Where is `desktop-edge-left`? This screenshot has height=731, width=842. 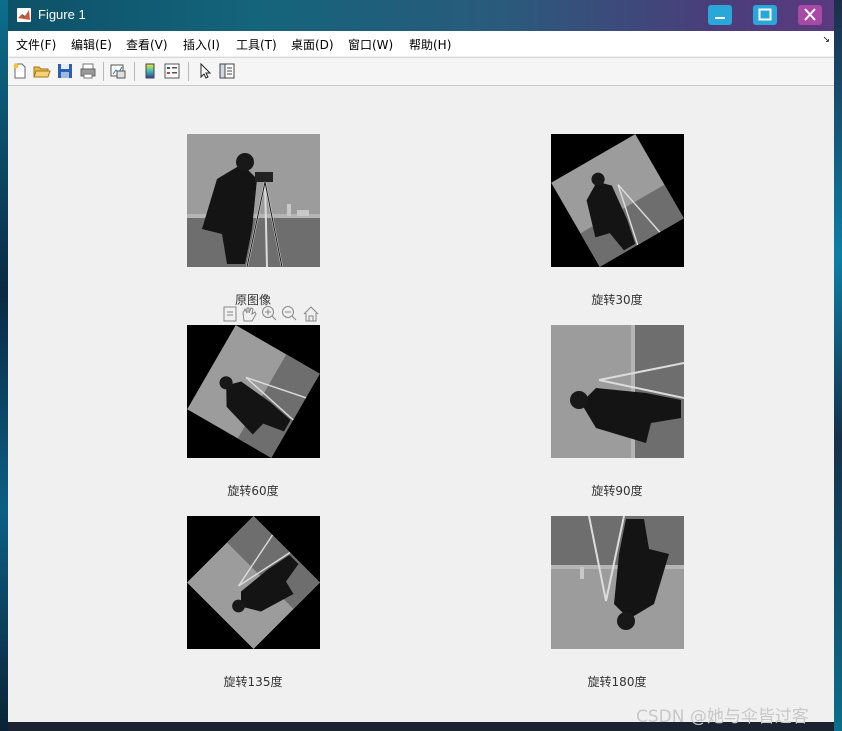 desktop-edge-left is located at coordinates (4, 365).